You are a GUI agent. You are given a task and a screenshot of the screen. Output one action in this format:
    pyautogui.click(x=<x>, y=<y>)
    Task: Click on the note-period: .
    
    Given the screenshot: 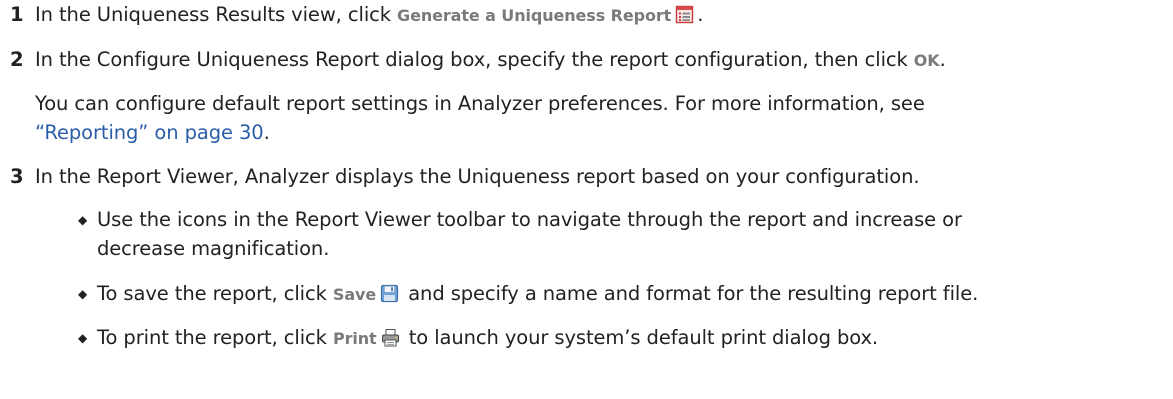 What is the action you would take?
    pyautogui.click(x=266, y=132)
    